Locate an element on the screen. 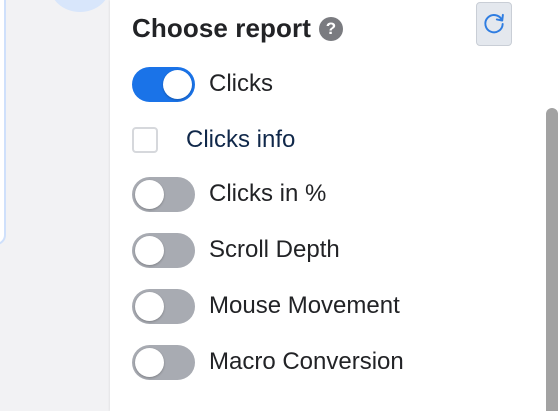  refresh-button is located at coordinates (494, 24).